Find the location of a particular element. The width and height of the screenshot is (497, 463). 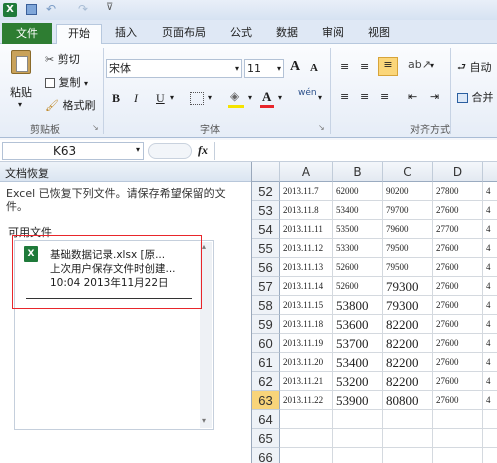

cell-a: 2013.11.20 is located at coordinates (306, 362).